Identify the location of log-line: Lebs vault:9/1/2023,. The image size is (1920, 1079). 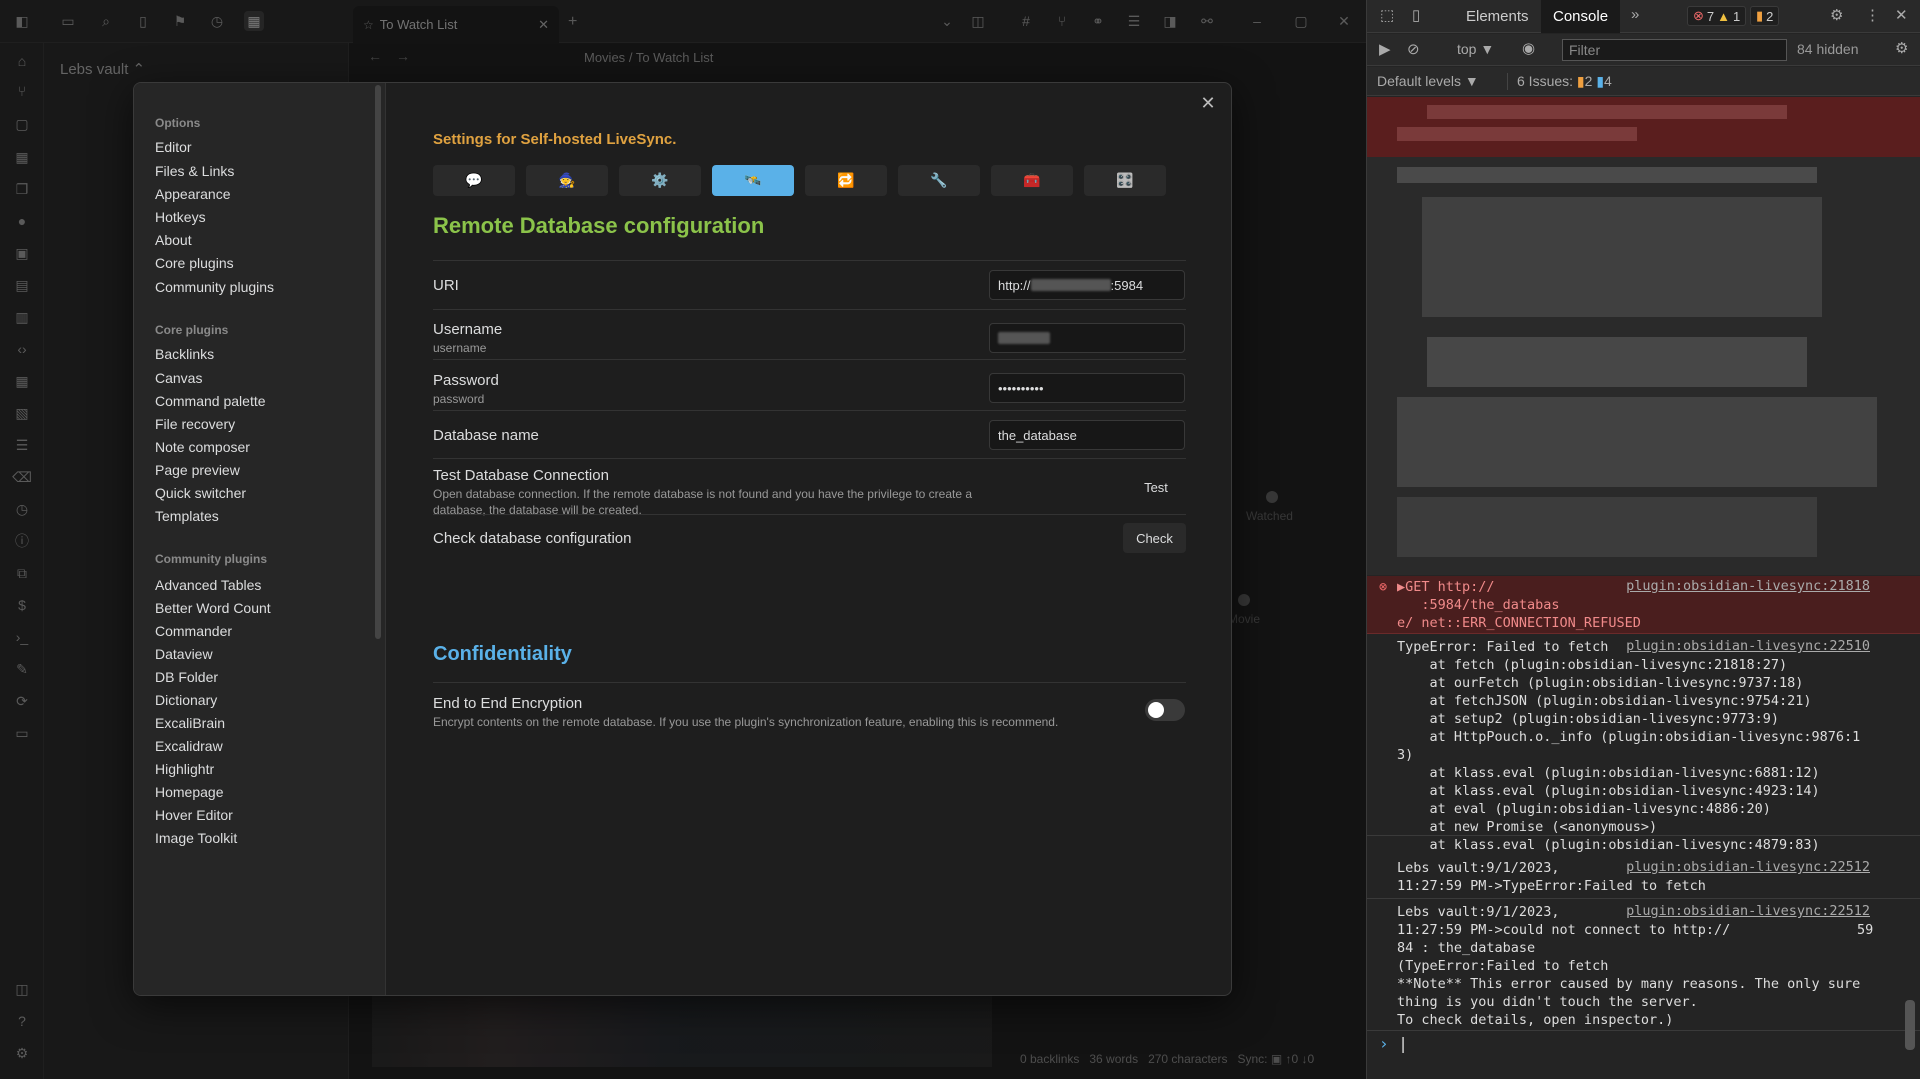
(1478, 912).